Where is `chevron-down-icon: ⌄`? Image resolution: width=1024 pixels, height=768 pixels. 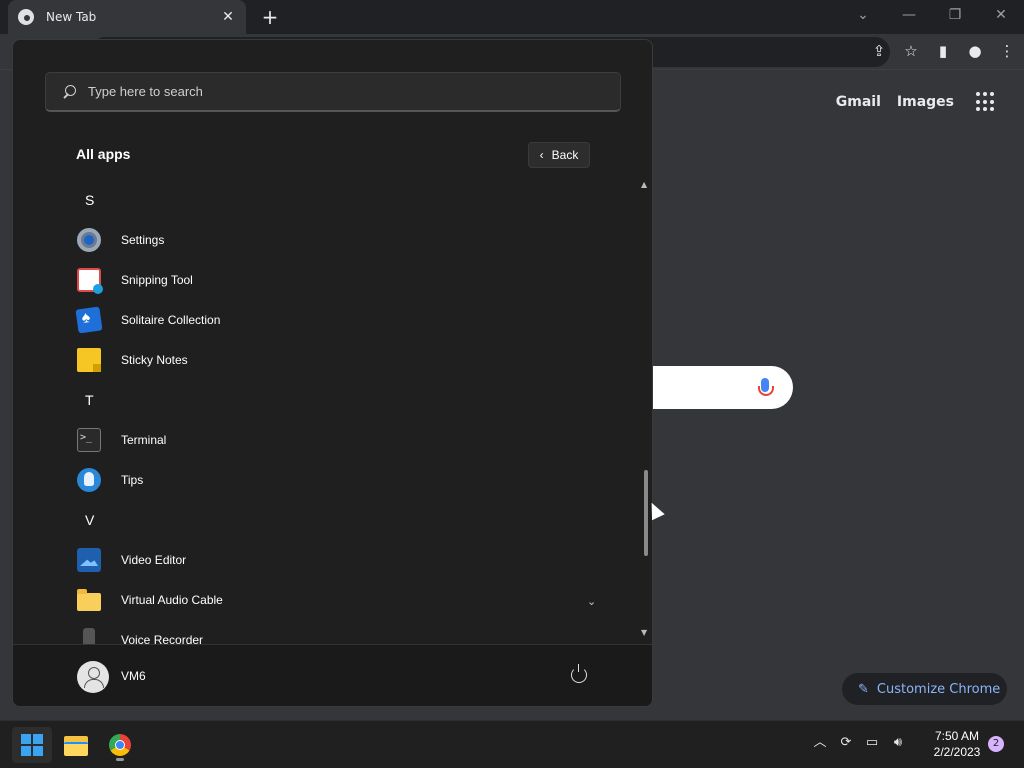
chevron-down-icon: ⌄ is located at coordinates (592, 601).